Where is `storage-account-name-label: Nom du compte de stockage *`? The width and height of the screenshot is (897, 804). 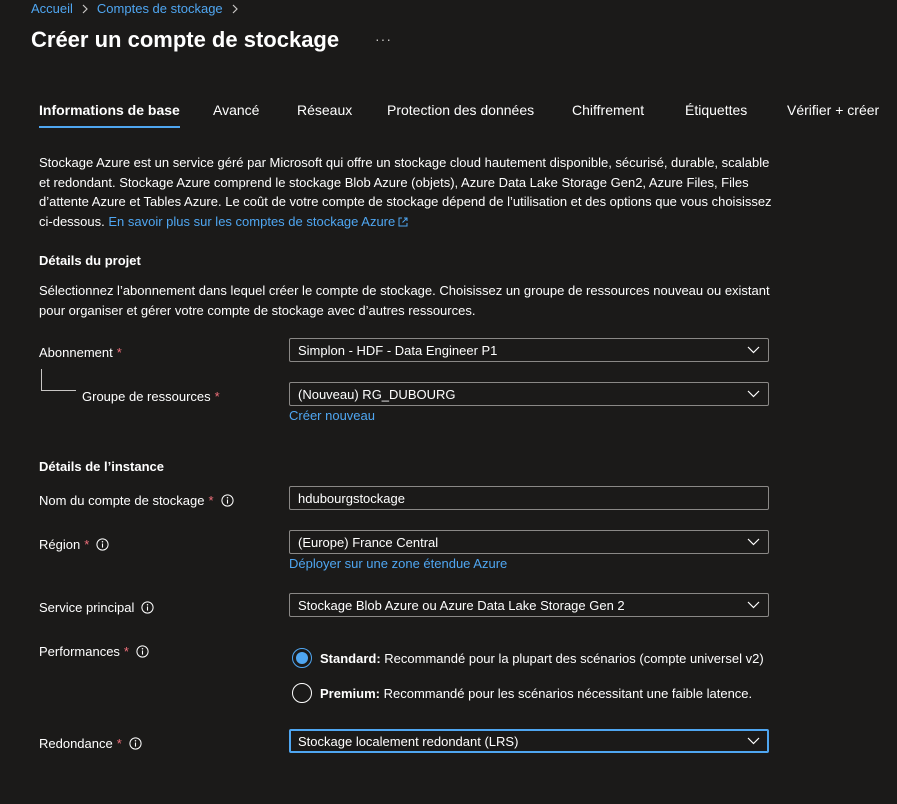
storage-account-name-label: Nom du compte de stockage * is located at coordinates (136, 500).